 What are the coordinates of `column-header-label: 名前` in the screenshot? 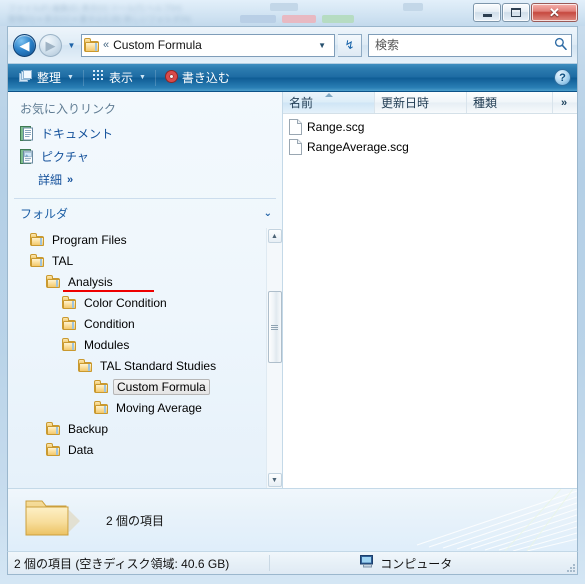 It's located at (301, 103).